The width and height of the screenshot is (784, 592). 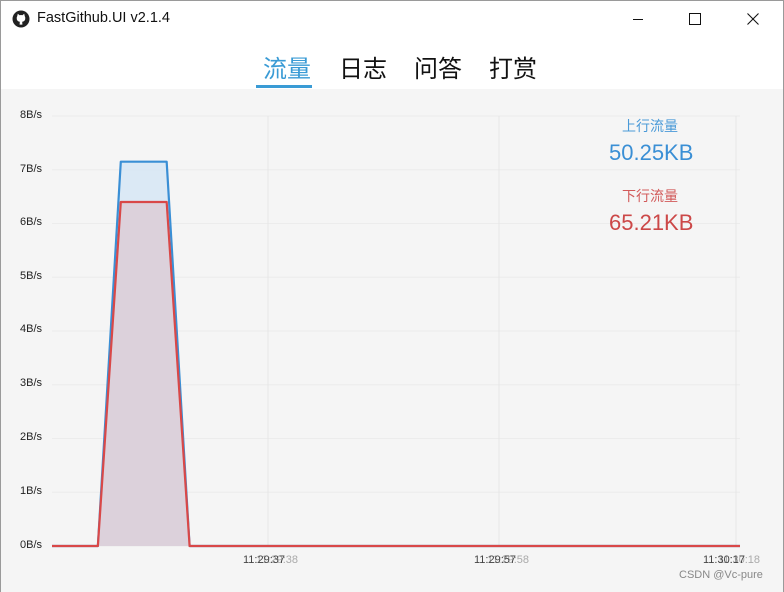 I want to click on y-tick-label: 8B/s, so click(x=31, y=115).